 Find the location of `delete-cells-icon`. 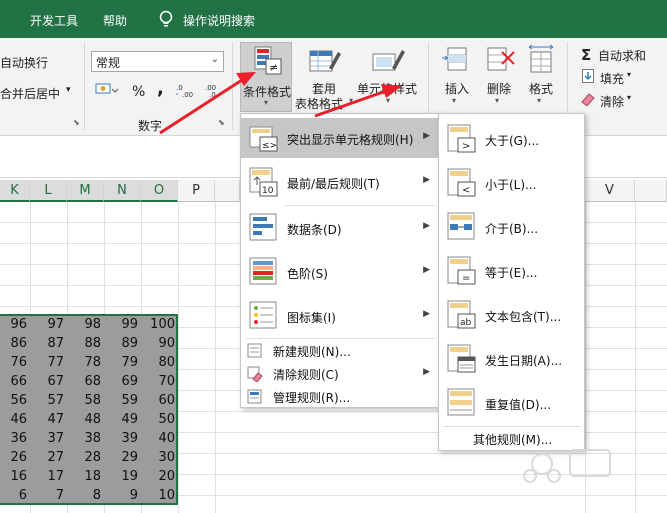

delete-cells-icon is located at coordinates (501, 60).